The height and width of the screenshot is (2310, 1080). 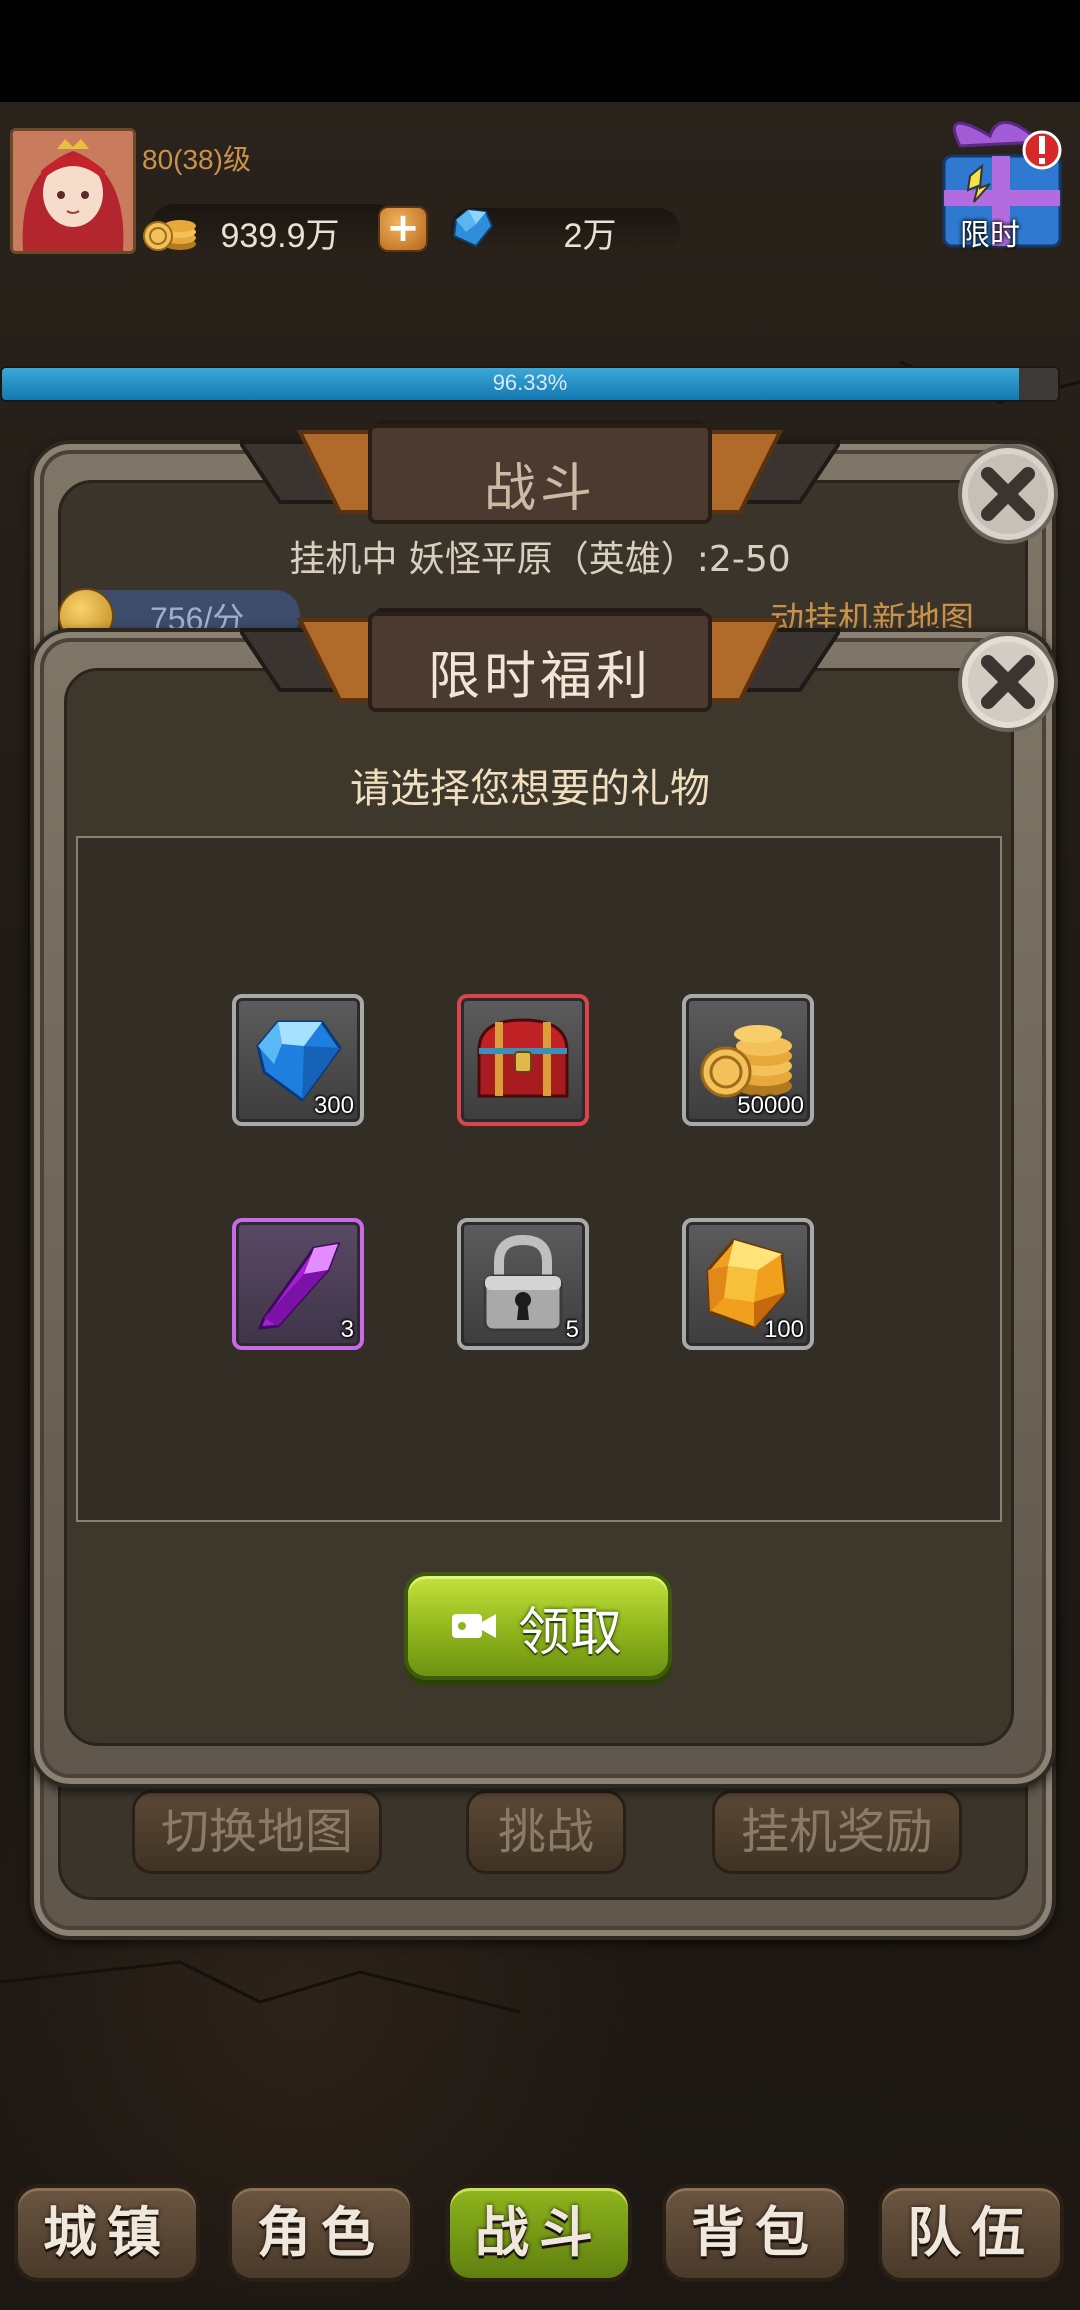 What do you see at coordinates (298, 1060) in the screenshot?
I see `gift-option-diamonds: 300` at bounding box center [298, 1060].